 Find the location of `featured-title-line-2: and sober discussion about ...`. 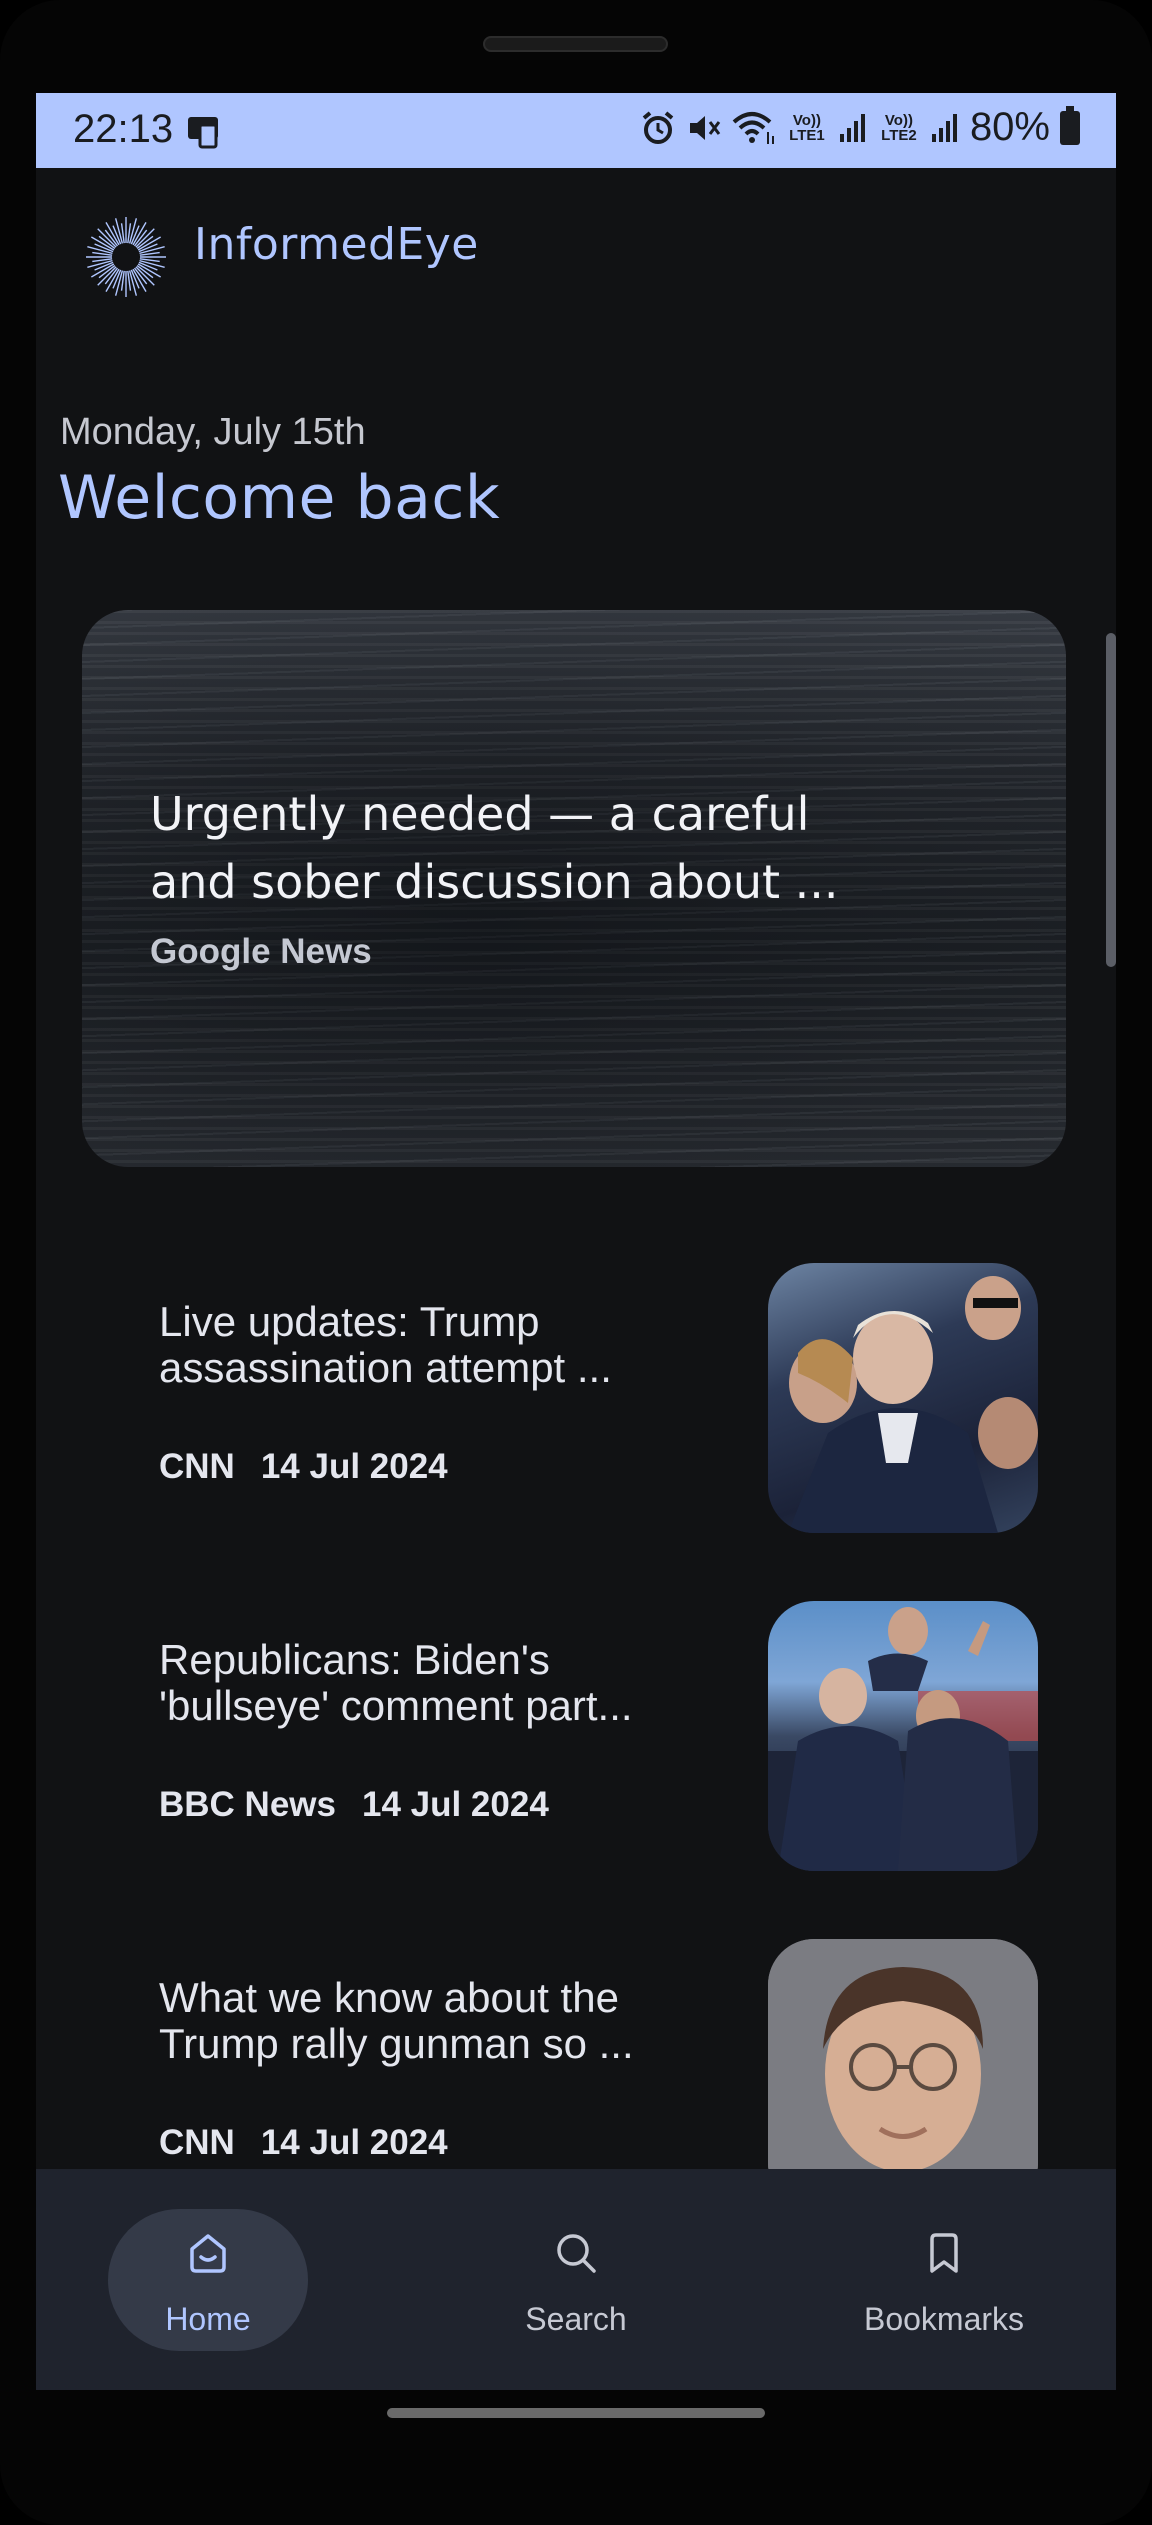

featured-title-line-2: and sober discussion about ... is located at coordinates (494, 882).